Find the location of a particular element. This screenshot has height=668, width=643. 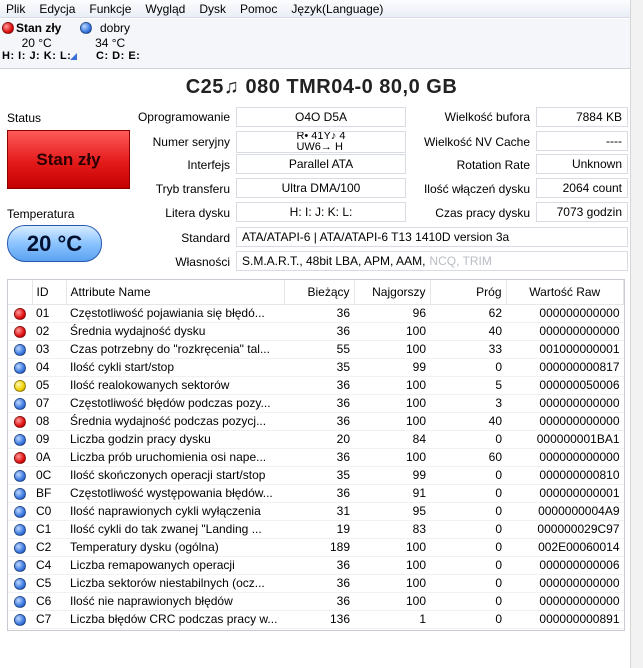

row-raw-value: 000000000810 is located at coordinates (565, 475).